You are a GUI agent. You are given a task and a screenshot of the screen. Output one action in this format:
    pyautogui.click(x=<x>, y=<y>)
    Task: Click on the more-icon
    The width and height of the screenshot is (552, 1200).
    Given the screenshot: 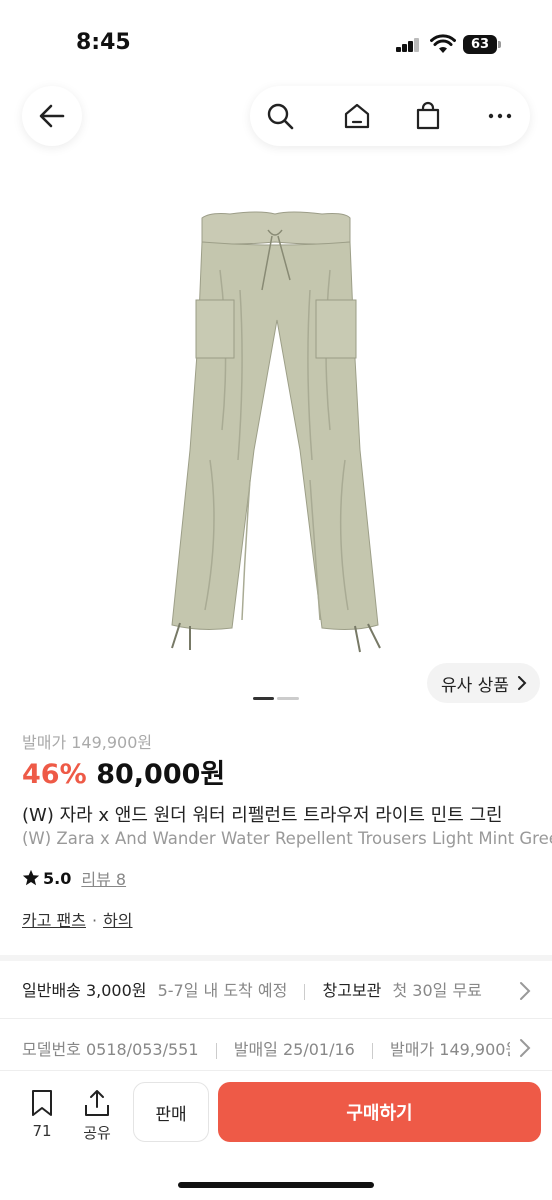 What is the action you would take?
    pyautogui.click(x=500, y=116)
    